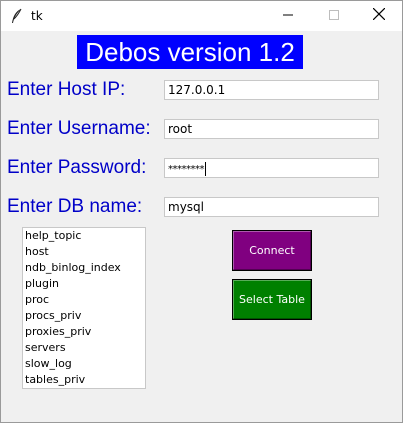  I want to click on host-ip-input: 127.0.0.1, so click(271, 90).